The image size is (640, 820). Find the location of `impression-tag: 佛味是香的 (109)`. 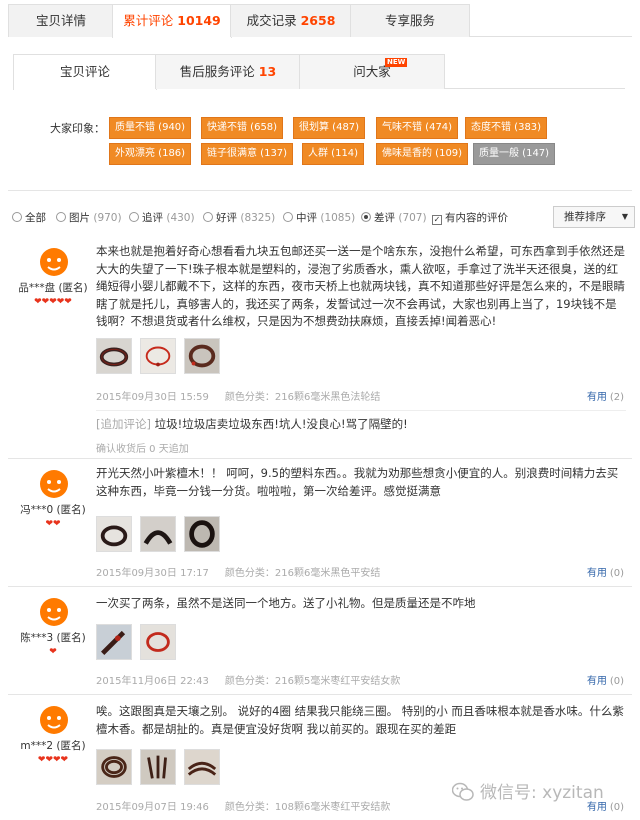

impression-tag: 佛味是香的 (109) is located at coordinates (422, 154).